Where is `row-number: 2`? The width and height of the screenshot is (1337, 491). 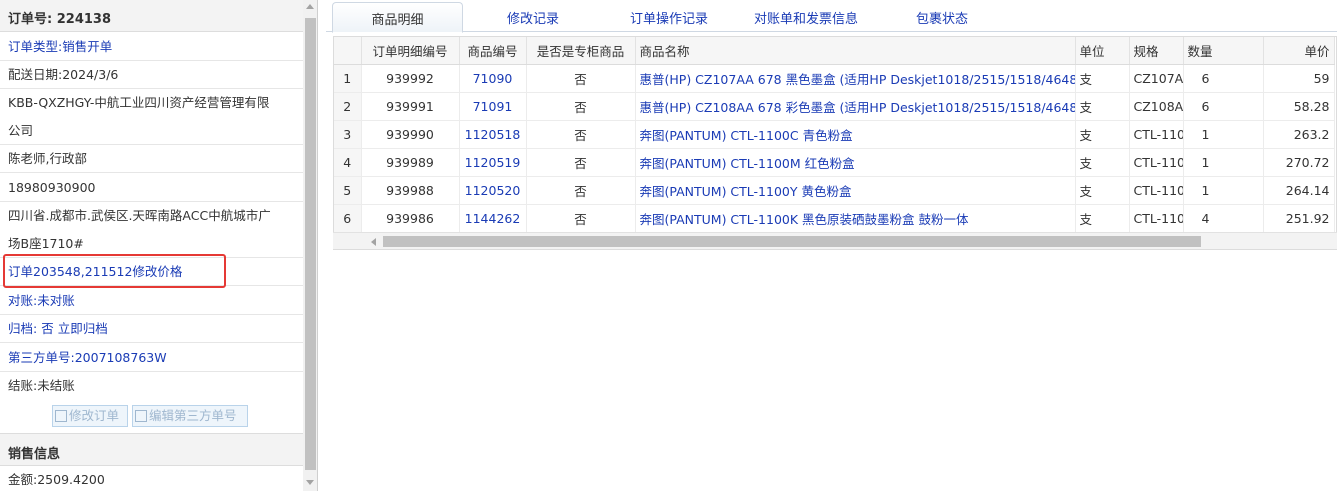 row-number: 2 is located at coordinates (348, 106).